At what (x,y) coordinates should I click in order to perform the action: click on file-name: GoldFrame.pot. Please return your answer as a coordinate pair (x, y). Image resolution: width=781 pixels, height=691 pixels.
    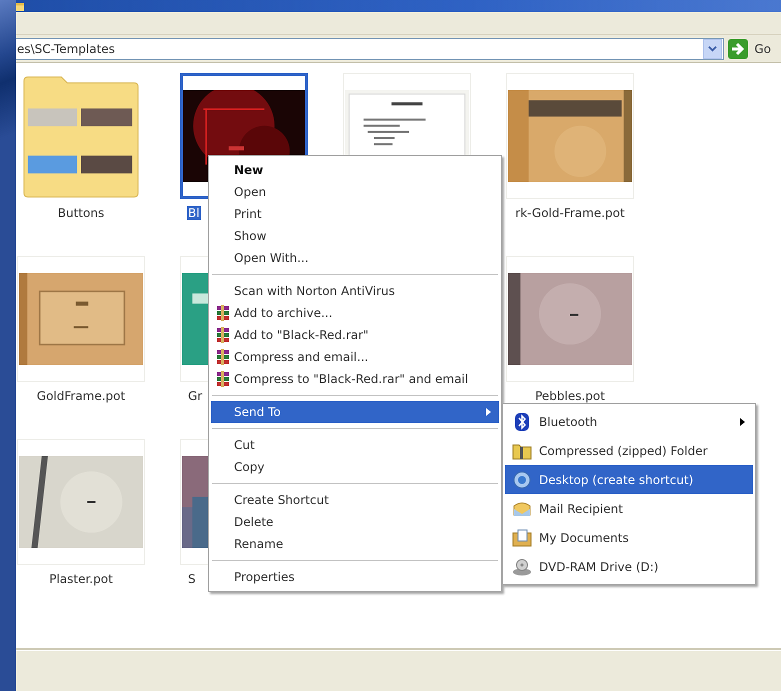
    Looking at the image, I should click on (81, 396).